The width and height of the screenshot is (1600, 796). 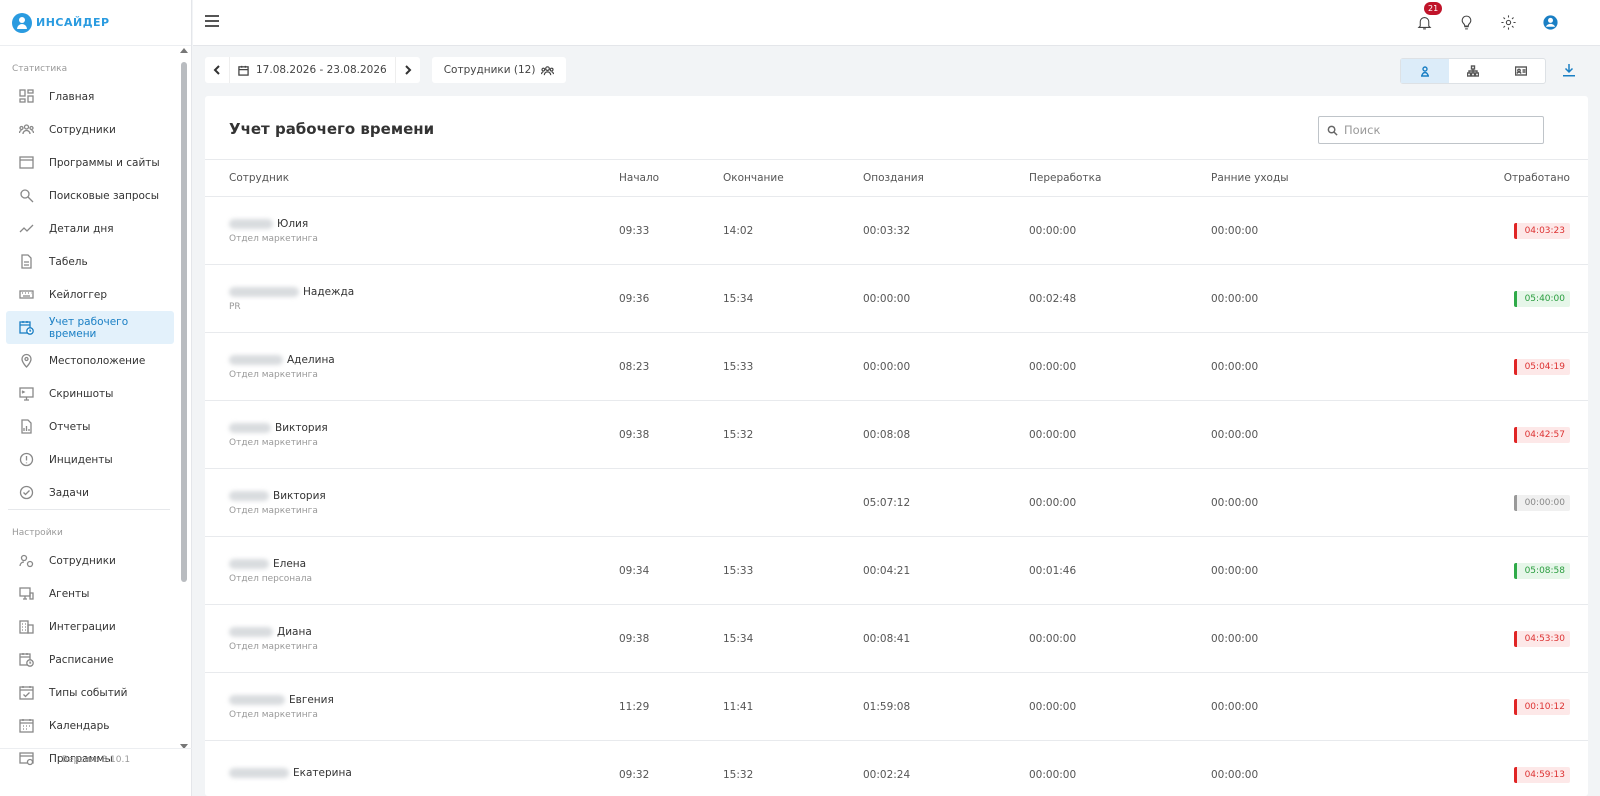 I want to click on late-cell: 00:08:08, so click(x=887, y=434).